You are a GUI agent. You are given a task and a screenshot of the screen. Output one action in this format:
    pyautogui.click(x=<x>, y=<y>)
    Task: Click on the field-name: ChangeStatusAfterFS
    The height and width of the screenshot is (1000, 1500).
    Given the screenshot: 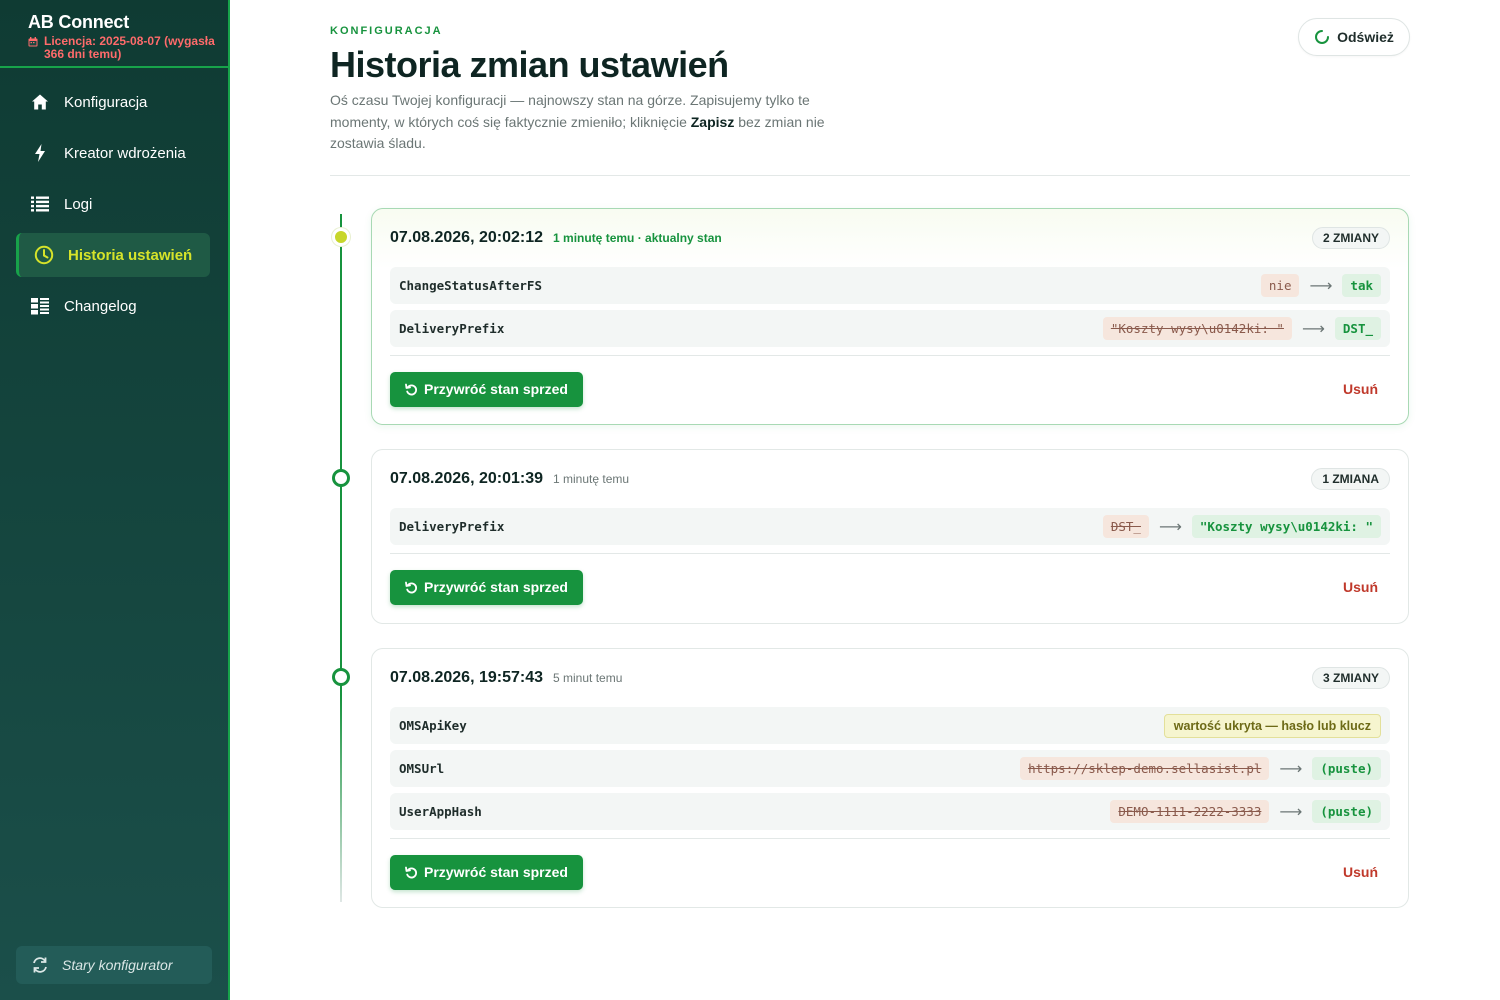 What is the action you would take?
    pyautogui.click(x=470, y=285)
    